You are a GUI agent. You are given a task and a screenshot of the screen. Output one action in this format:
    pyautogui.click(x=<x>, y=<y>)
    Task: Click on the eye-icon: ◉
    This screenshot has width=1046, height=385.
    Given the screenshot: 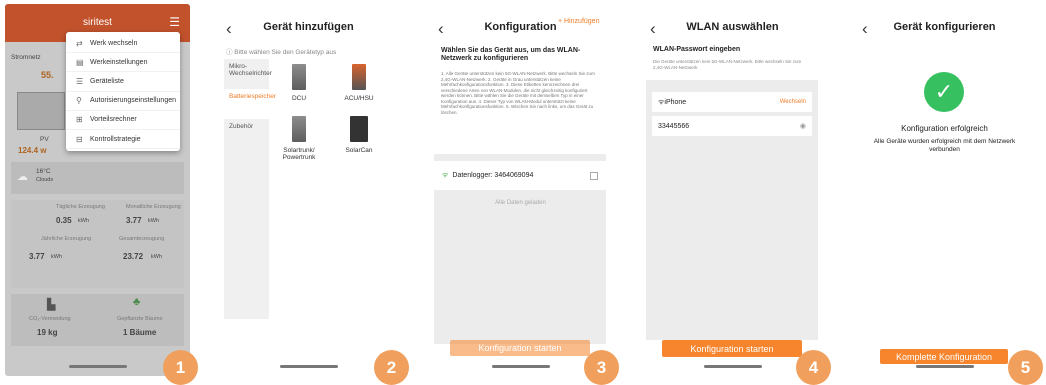 What is the action you would take?
    pyautogui.click(x=803, y=126)
    